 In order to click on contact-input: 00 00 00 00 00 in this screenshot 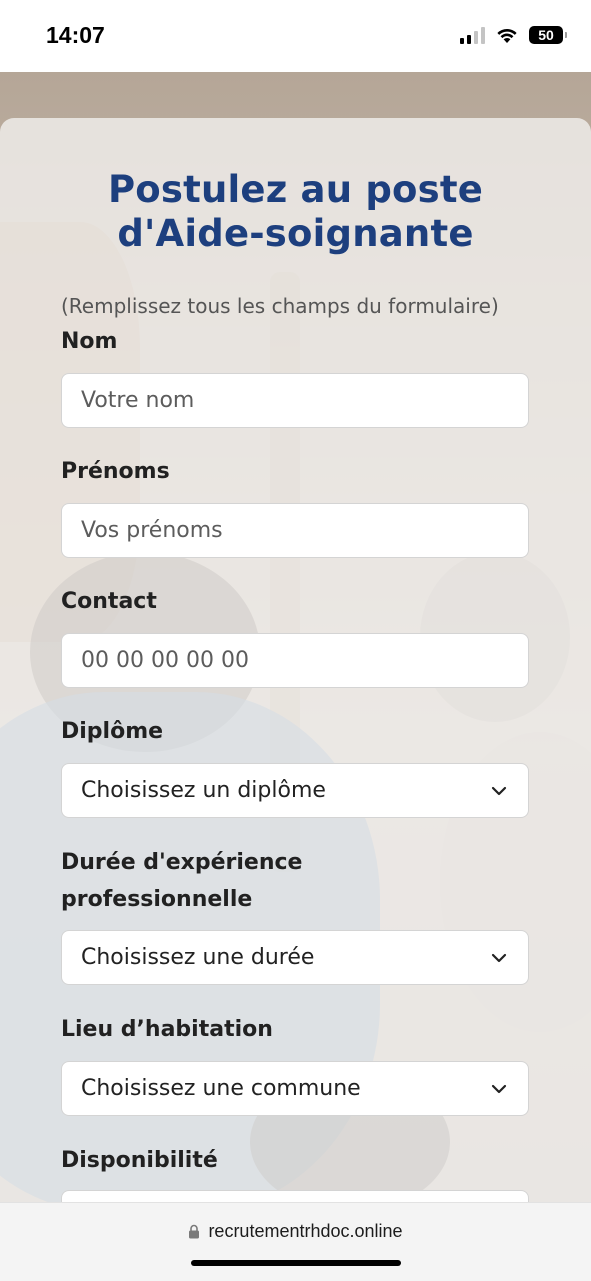, I will do `click(295, 660)`.